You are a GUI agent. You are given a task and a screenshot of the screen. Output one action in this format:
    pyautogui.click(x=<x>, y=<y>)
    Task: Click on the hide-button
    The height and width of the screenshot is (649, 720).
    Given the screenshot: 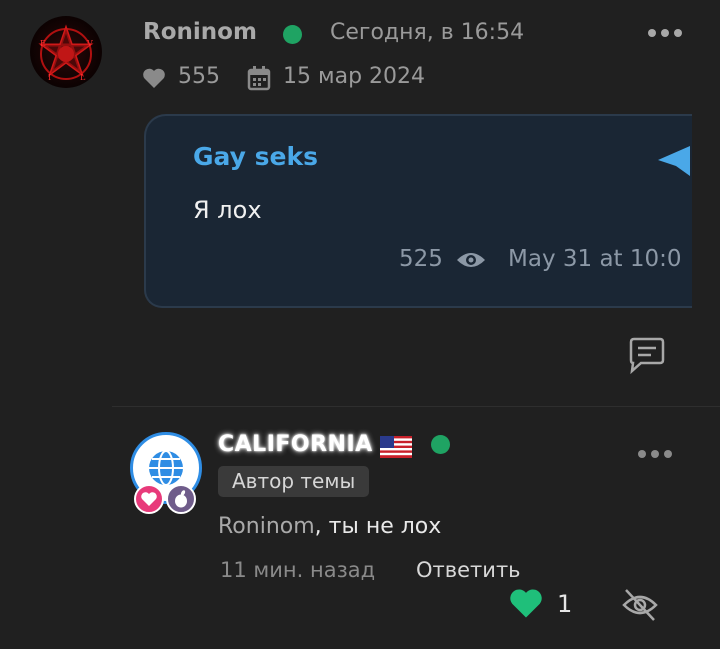 What is the action you would take?
    pyautogui.click(x=640, y=607)
    